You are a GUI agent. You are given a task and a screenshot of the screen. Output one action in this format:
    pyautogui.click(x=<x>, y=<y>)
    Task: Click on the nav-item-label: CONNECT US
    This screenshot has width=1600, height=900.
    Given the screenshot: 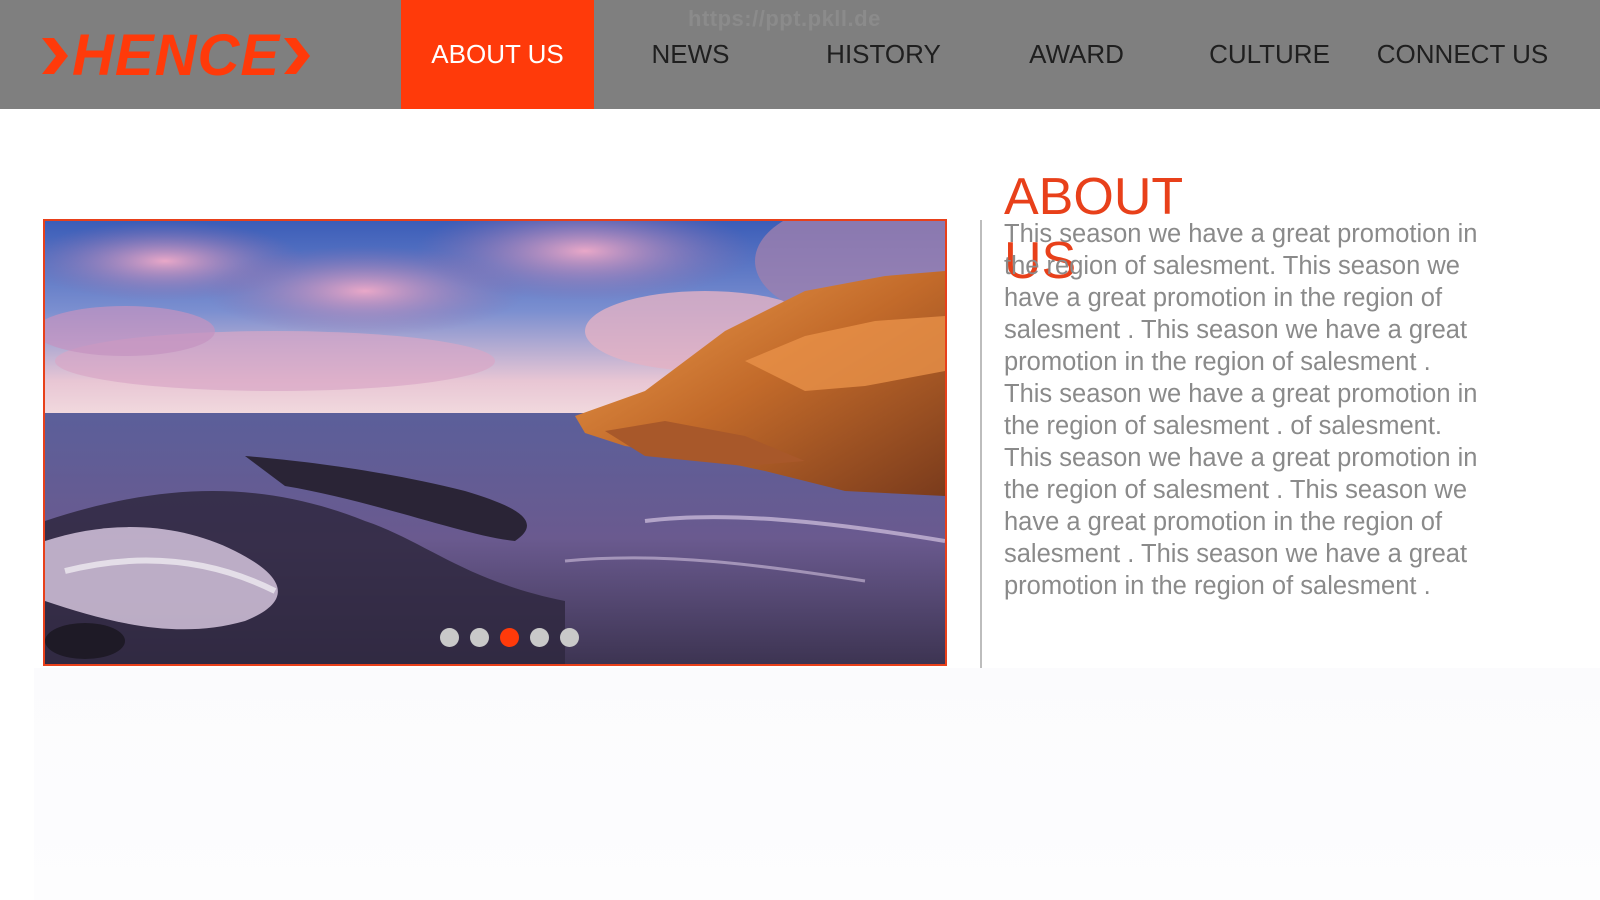 What is the action you would take?
    pyautogui.click(x=1462, y=54)
    